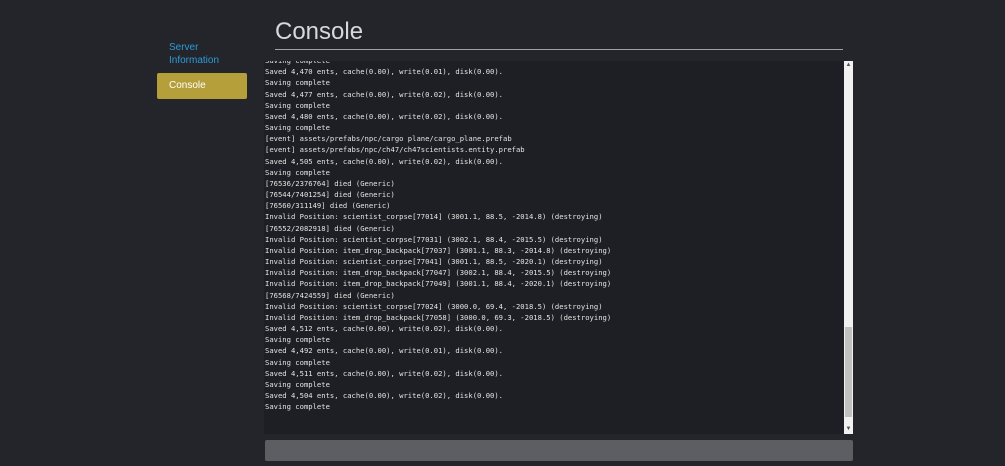 The width and height of the screenshot is (1005, 466). I want to click on console-line: [76568/7424559] died (Generic), so click(330, 295).